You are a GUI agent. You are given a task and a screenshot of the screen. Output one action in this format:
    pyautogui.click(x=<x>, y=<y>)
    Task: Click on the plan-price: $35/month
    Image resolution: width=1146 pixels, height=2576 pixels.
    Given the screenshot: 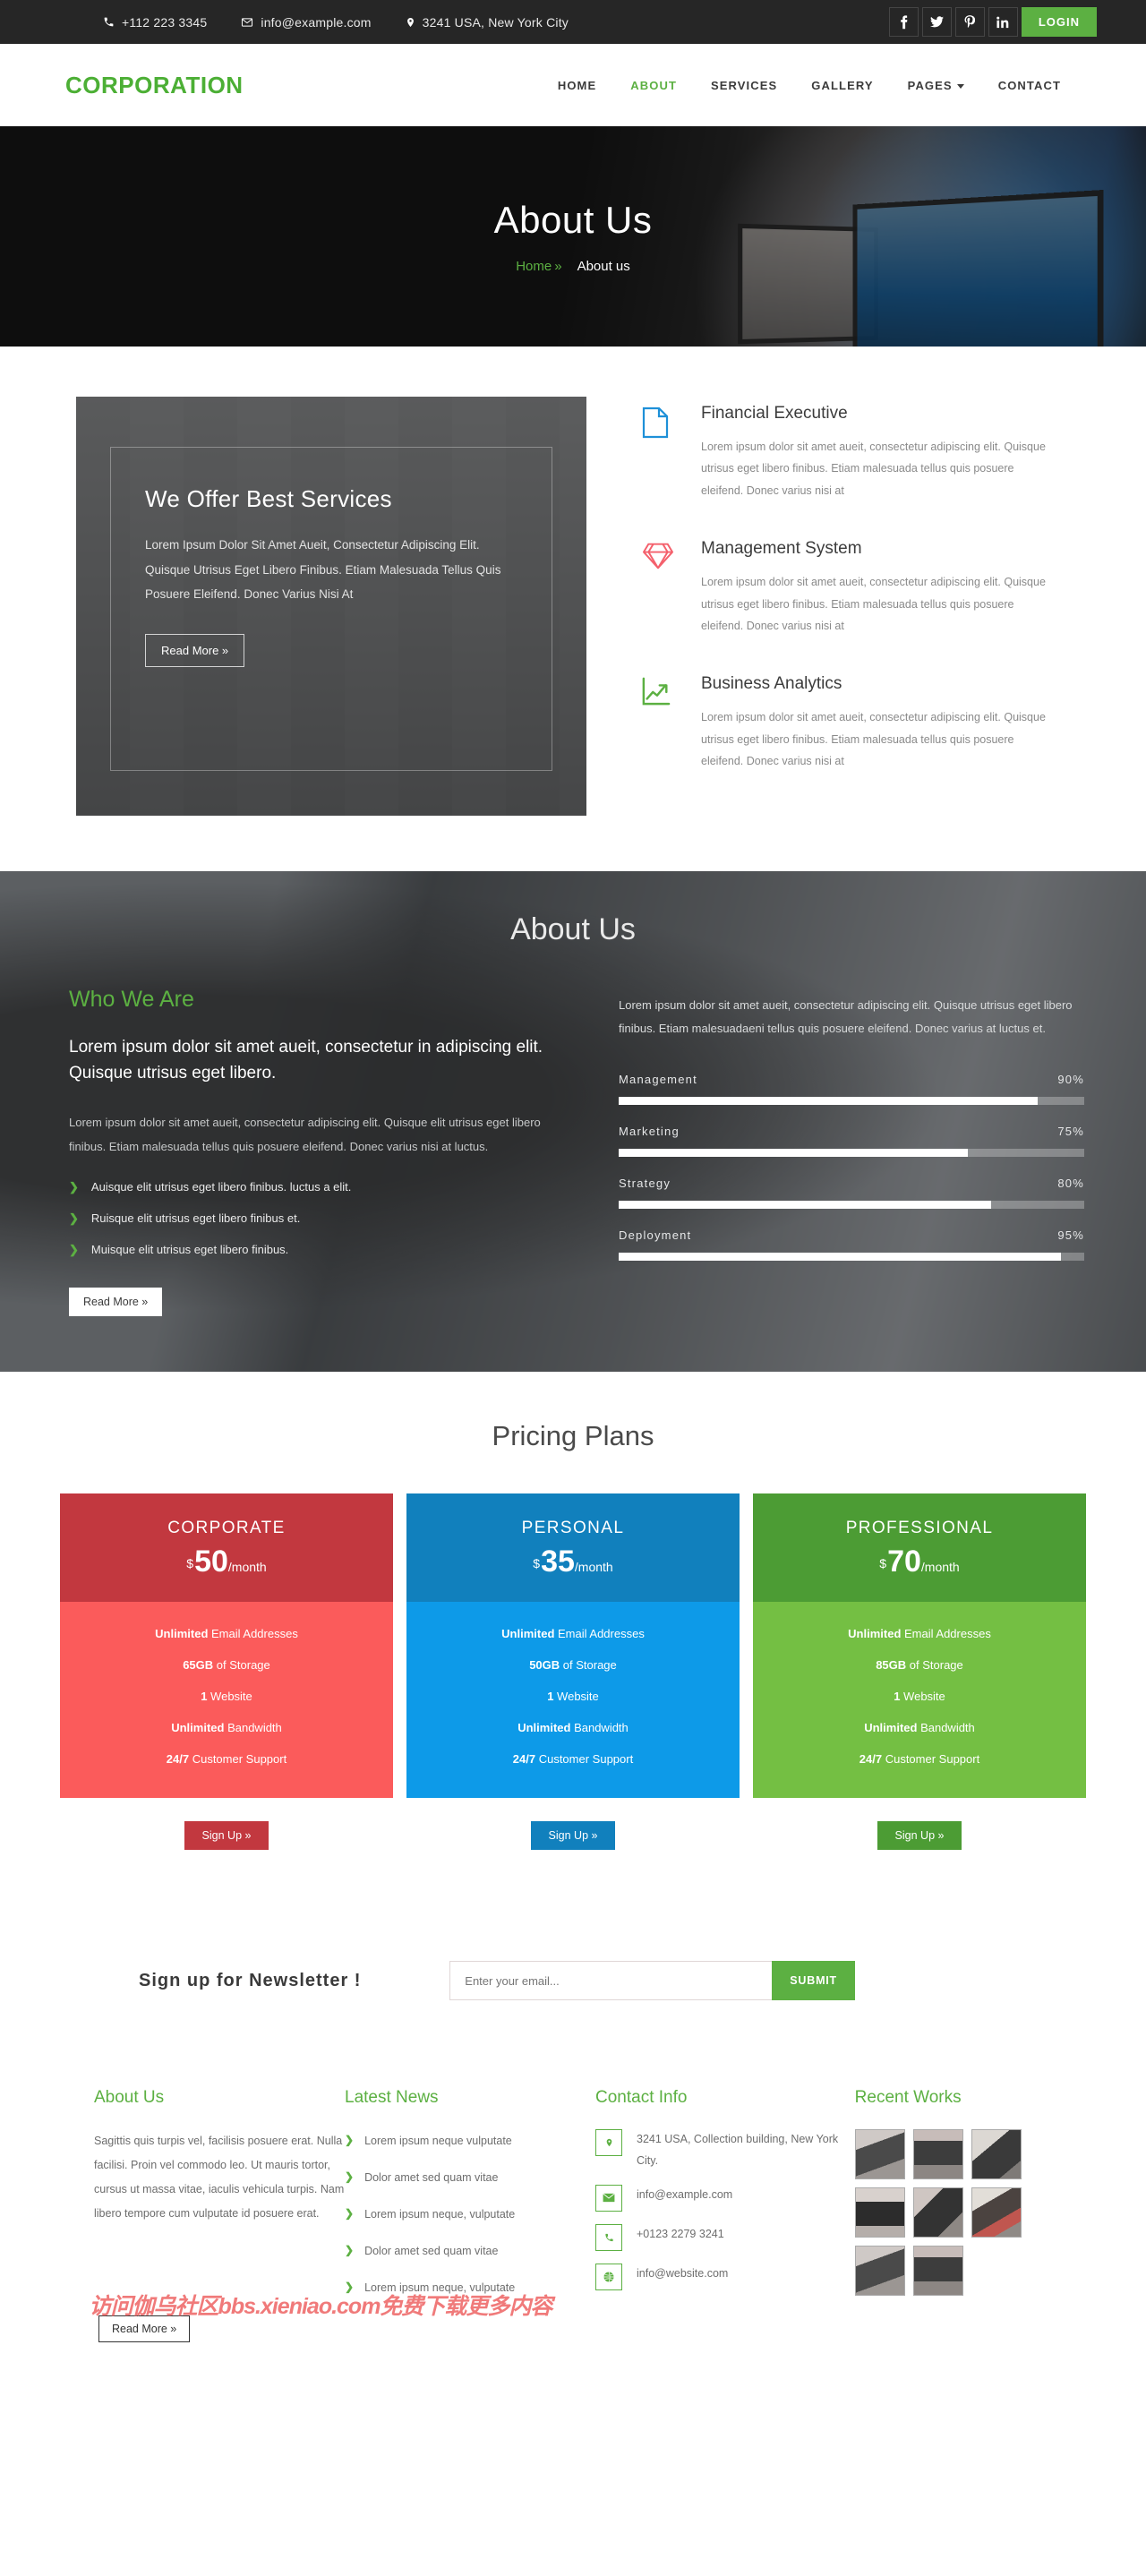 What is the action you would take?
    pyautogui.click(x=573, y=1562)
    